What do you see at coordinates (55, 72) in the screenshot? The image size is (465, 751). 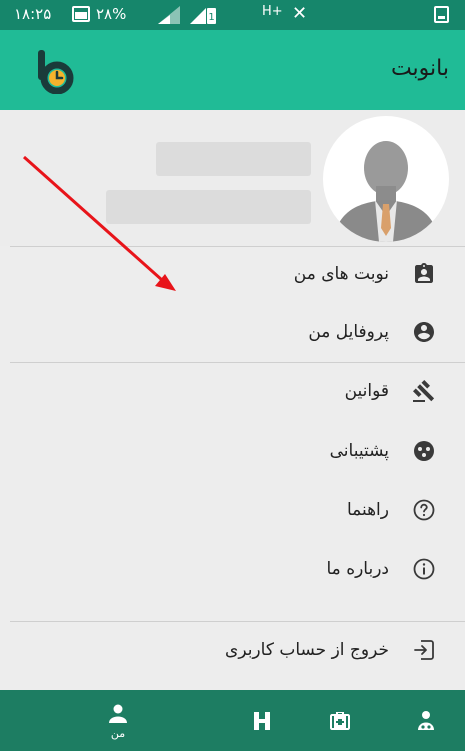 I see `banobat-logo-icon` at bounding box center [55, 72].